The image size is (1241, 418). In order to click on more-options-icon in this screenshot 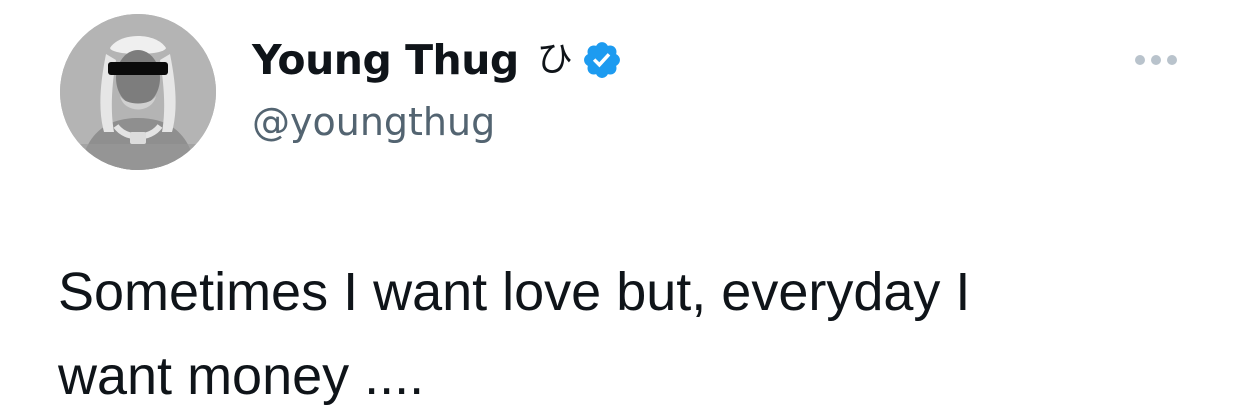, I will do `click(1156, 60)`.